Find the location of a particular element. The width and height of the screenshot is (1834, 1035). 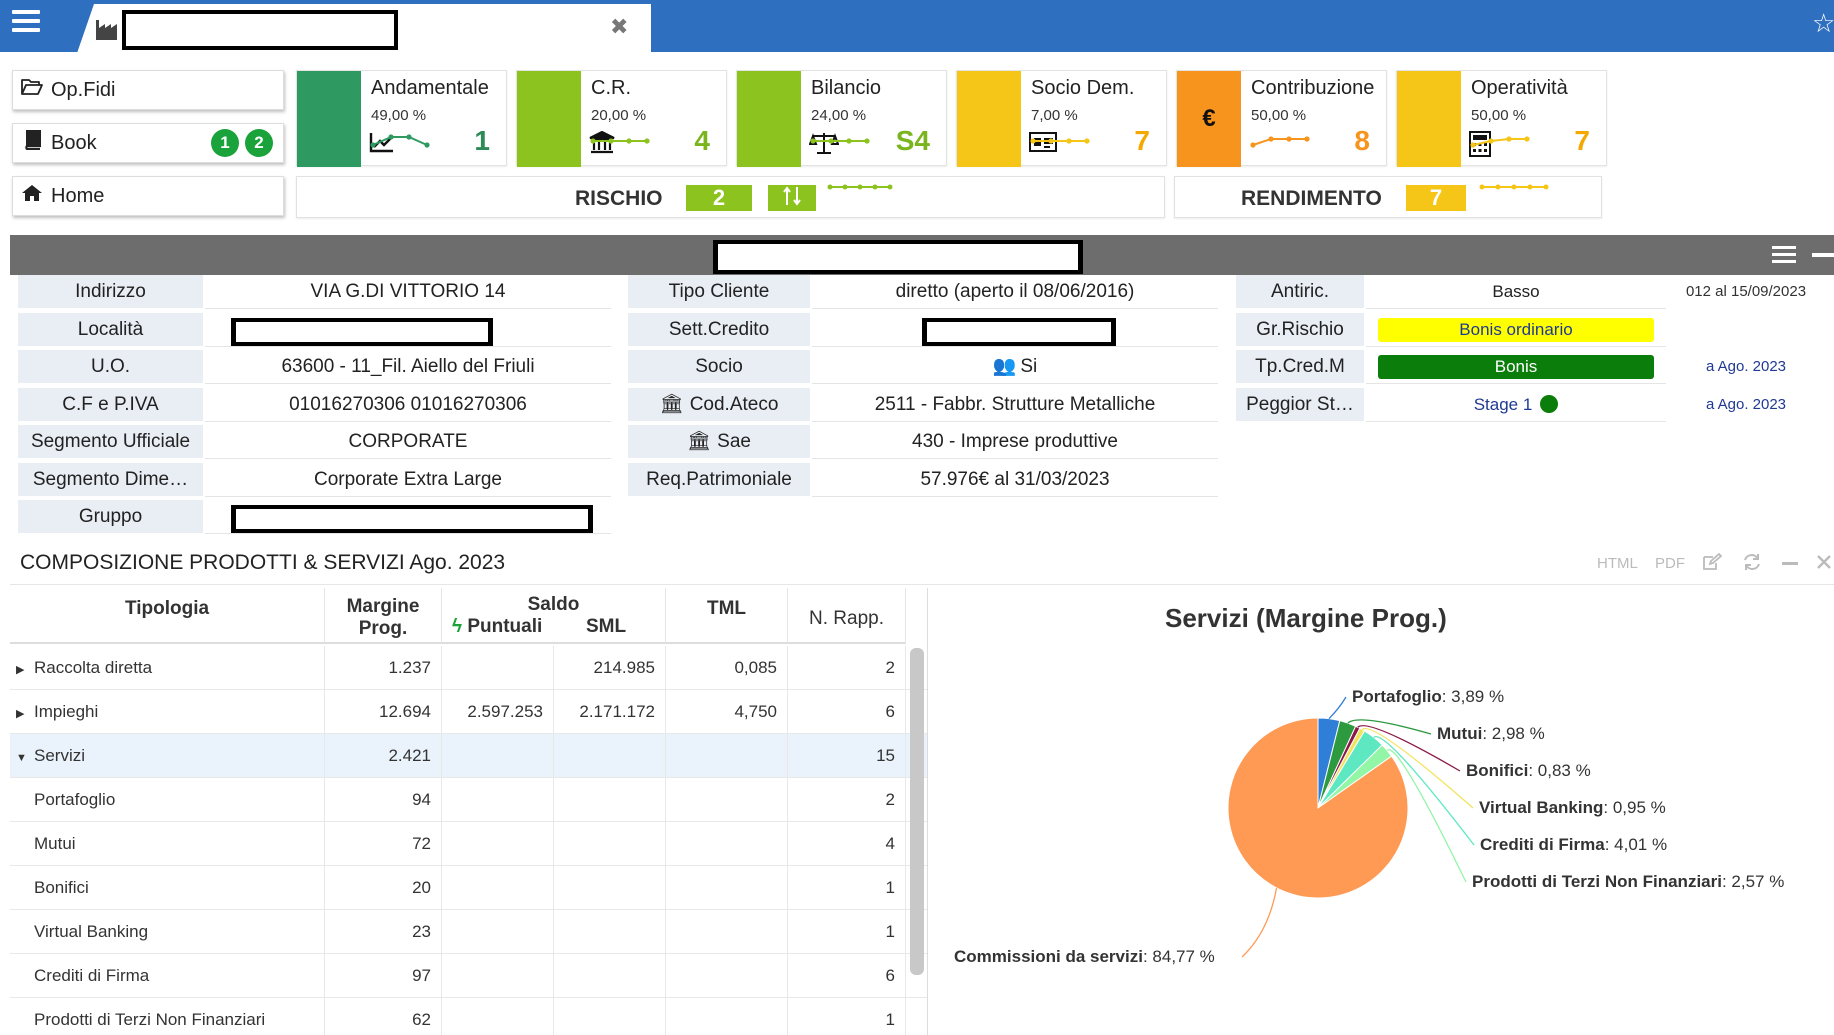

caret-down-icon: ▼ is located at coordinates (21, 757).